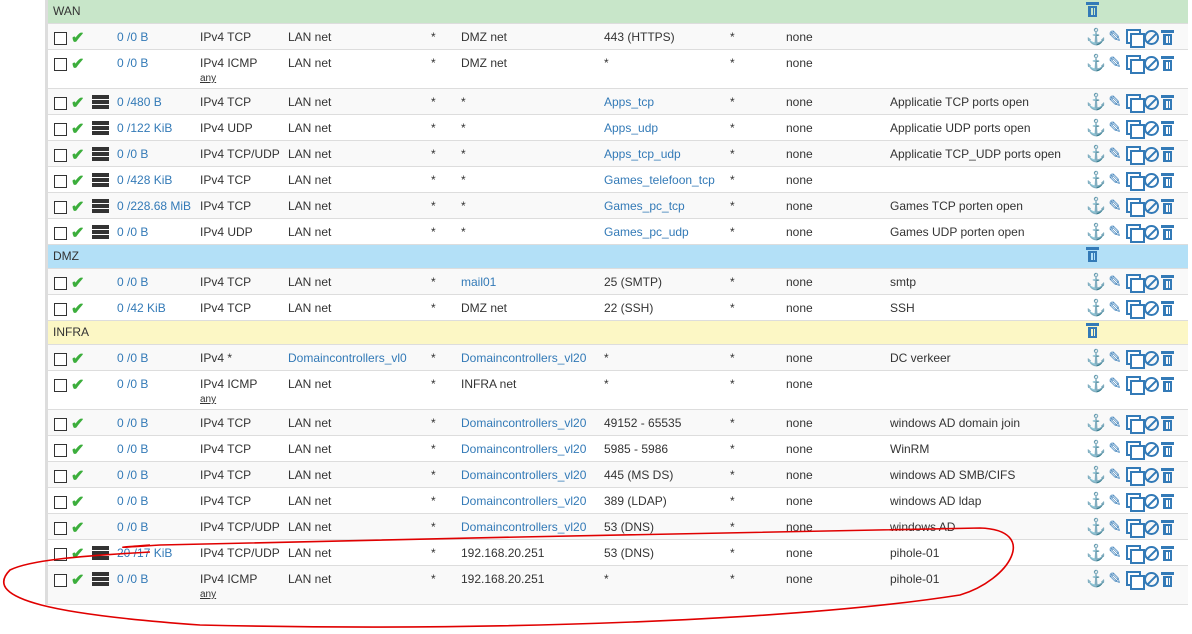 Image resolution: width=1192 pixels, height=634 pixels. I want to click on destination-port-alias-link: Games_pc_udp, so click(646, 232).